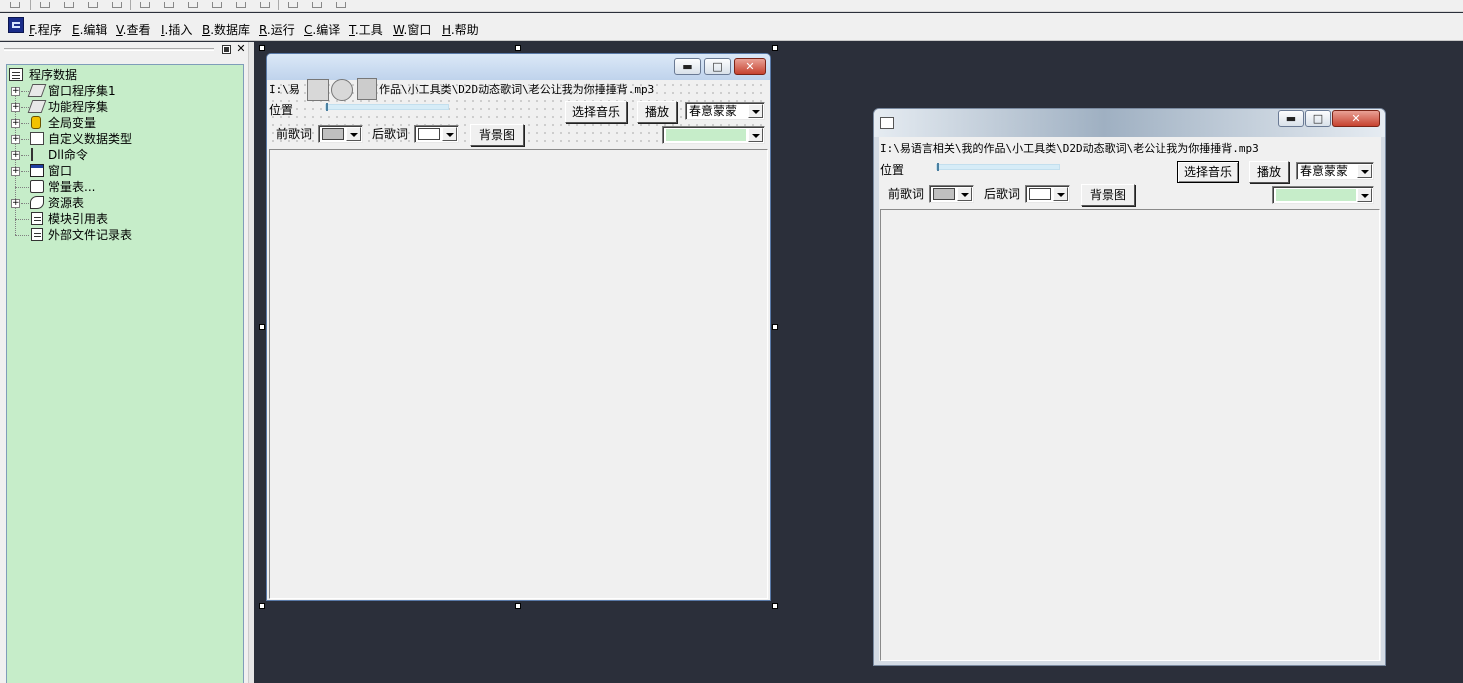 Image resolution: width=1463 pixels, height=683 pixels. I want to click on tree-item-external-files: 外部文件记录表, so click(126, 235).